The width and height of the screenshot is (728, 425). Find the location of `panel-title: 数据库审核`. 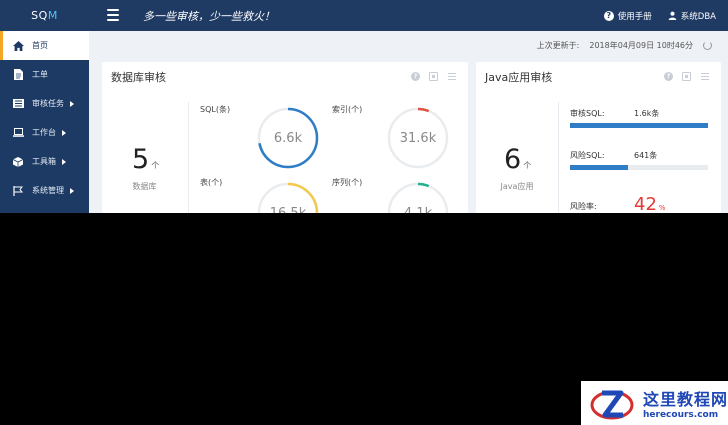

panel-title: 数据库审核 is located at coordinates (138, 77).